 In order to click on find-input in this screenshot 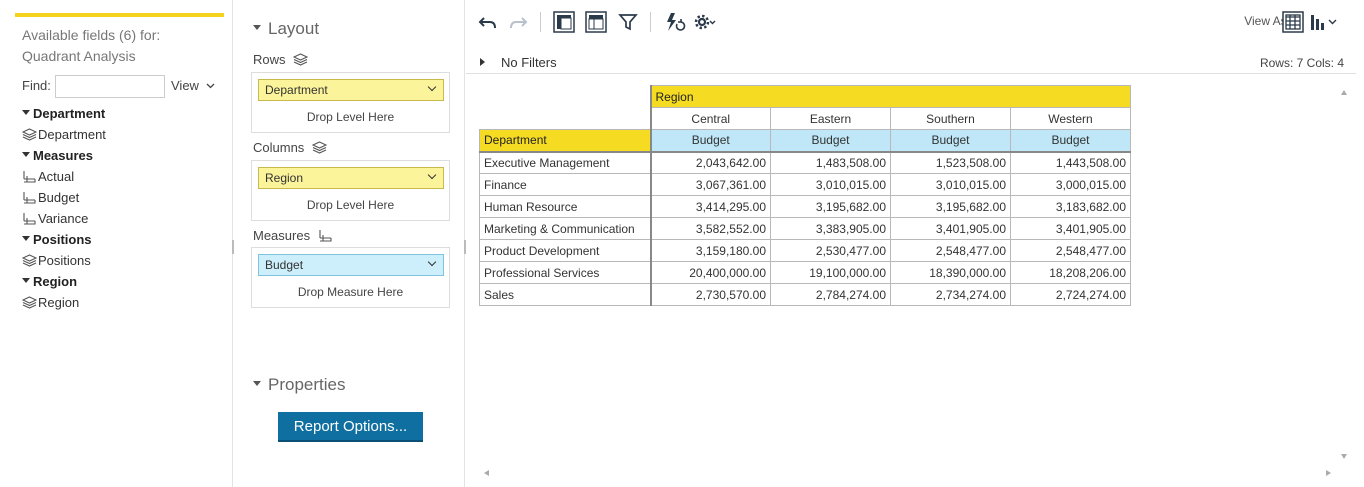, I will do `click(110, 86)`.